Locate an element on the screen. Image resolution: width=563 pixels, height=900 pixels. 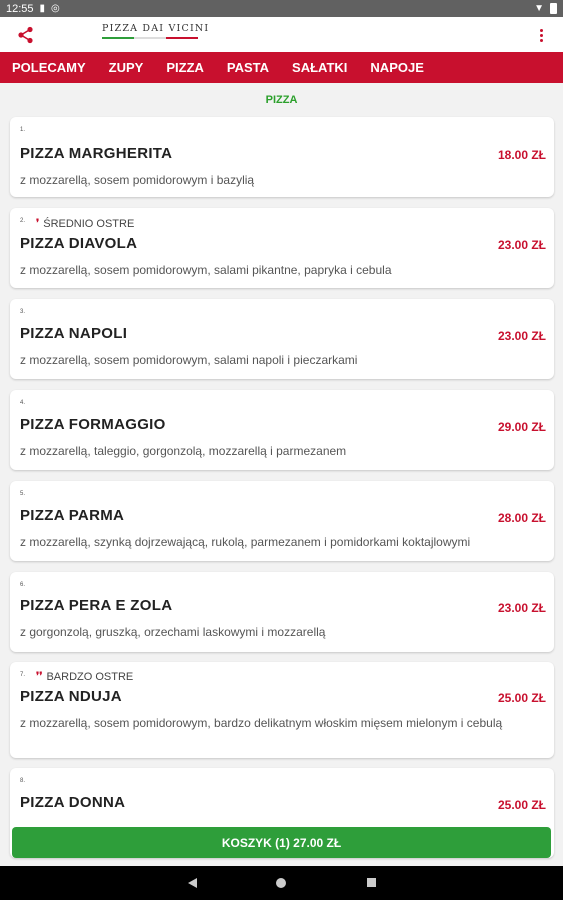
item-number: 5. is located at coordinates (23, 494).